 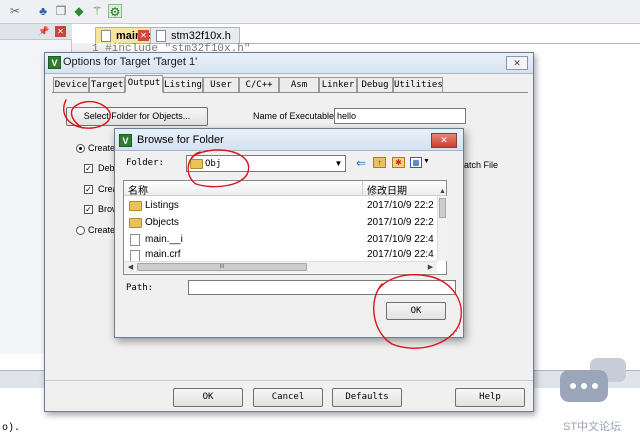 What do you see at coordinates (43, 11) in the screenshot?
I see `component-icon: ♣` at bounding box center [43, 11].